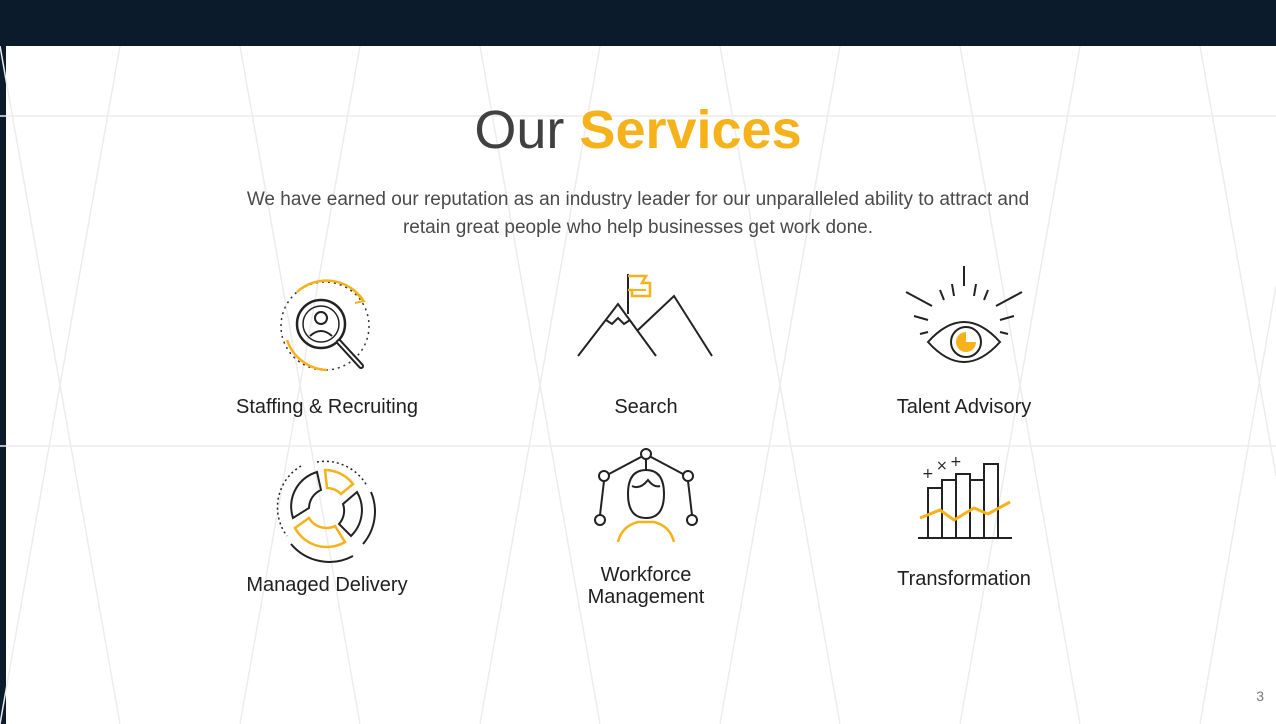  I want to click on service-talent-advisory: Talent Advisory, so click(964, 340).